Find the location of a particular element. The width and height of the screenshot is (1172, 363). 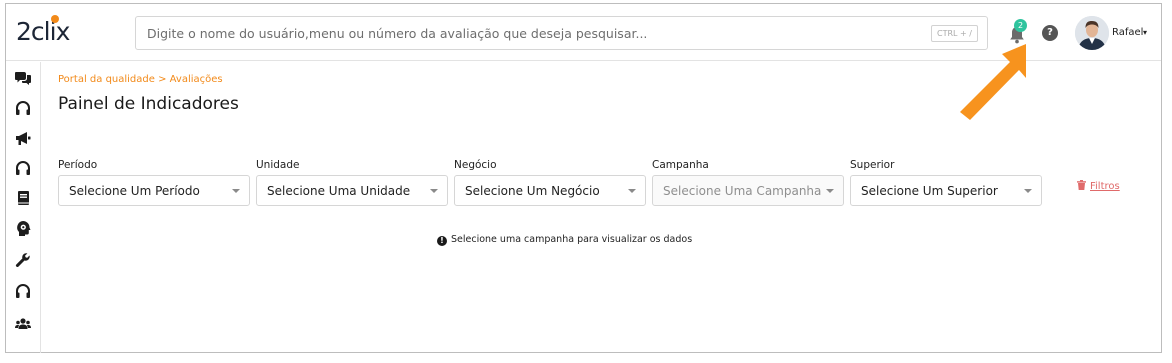

head-gear-icon is located at coordinates (23, 228).